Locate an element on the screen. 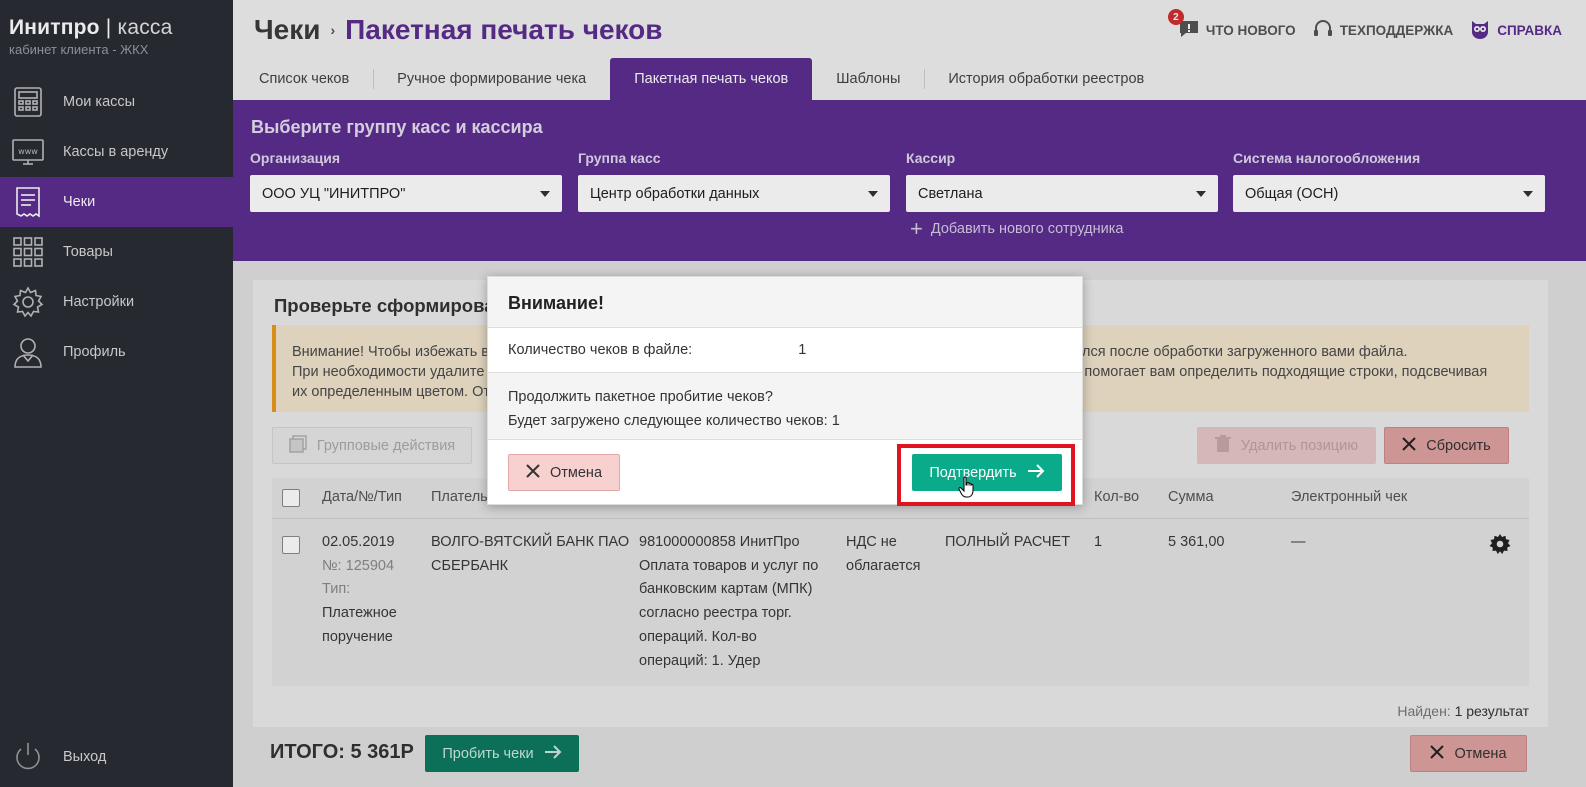 Image resolution: width=1586 pixels, height=787 pixels. organization-field: Организация ООО УЦ "ИНИТПРО" is located at coordinates (406, 181).